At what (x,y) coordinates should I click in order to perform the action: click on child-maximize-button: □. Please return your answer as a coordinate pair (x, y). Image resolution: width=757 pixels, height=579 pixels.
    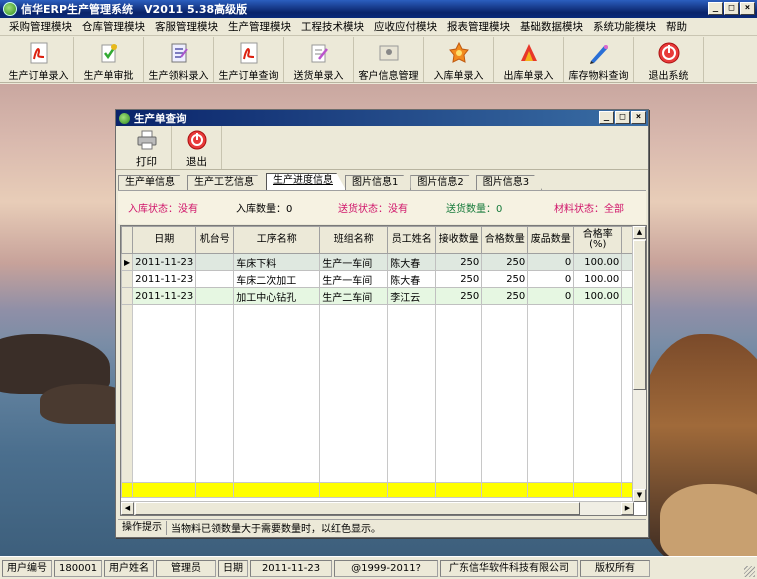
    Looking at the image, I should click on (622, 117).